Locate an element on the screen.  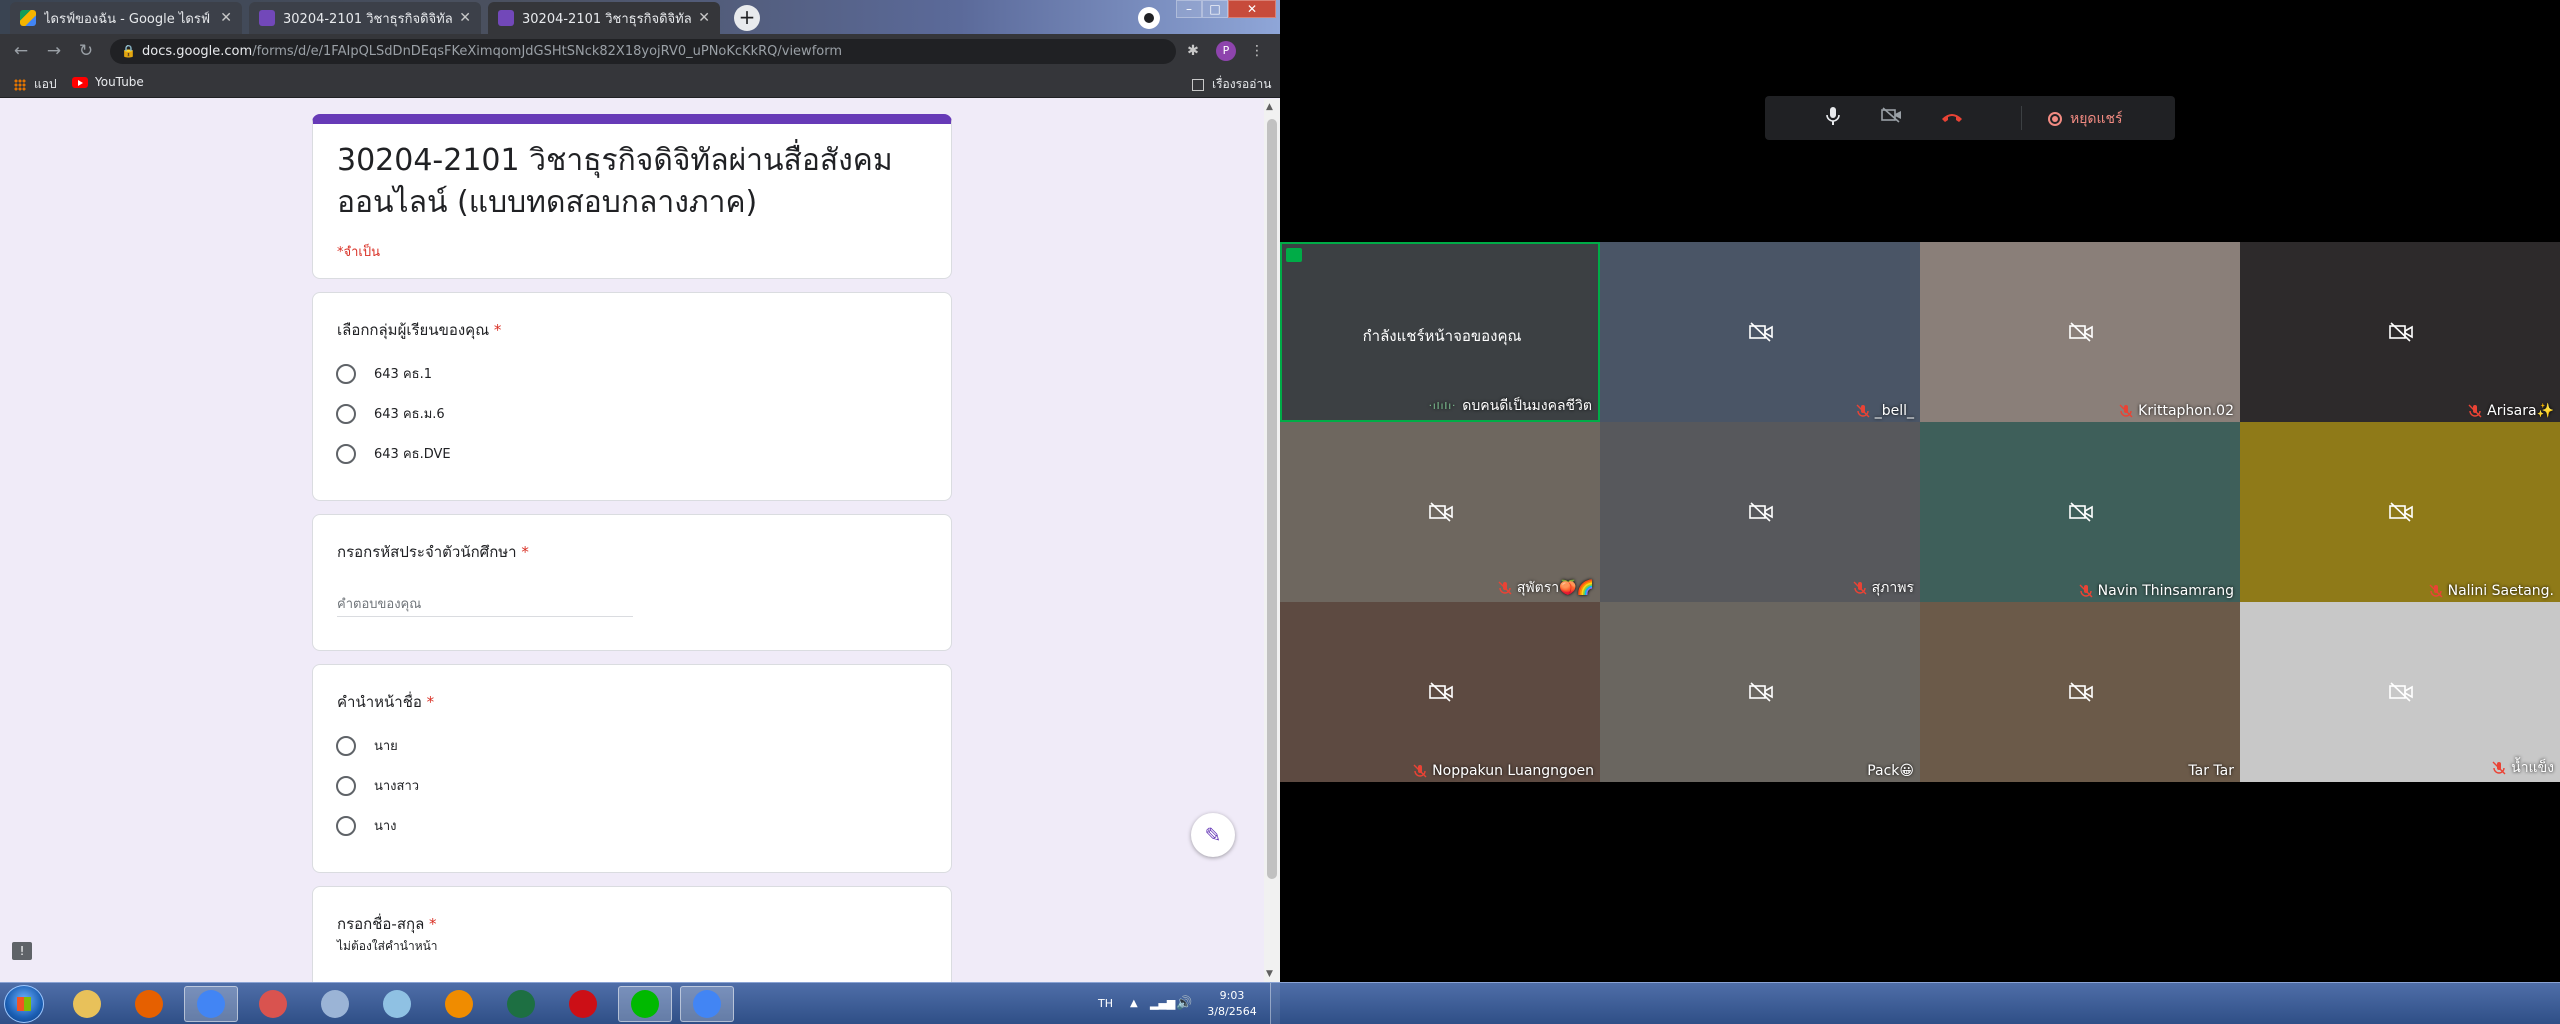
camera-button is located at coordinates (1892, 118).